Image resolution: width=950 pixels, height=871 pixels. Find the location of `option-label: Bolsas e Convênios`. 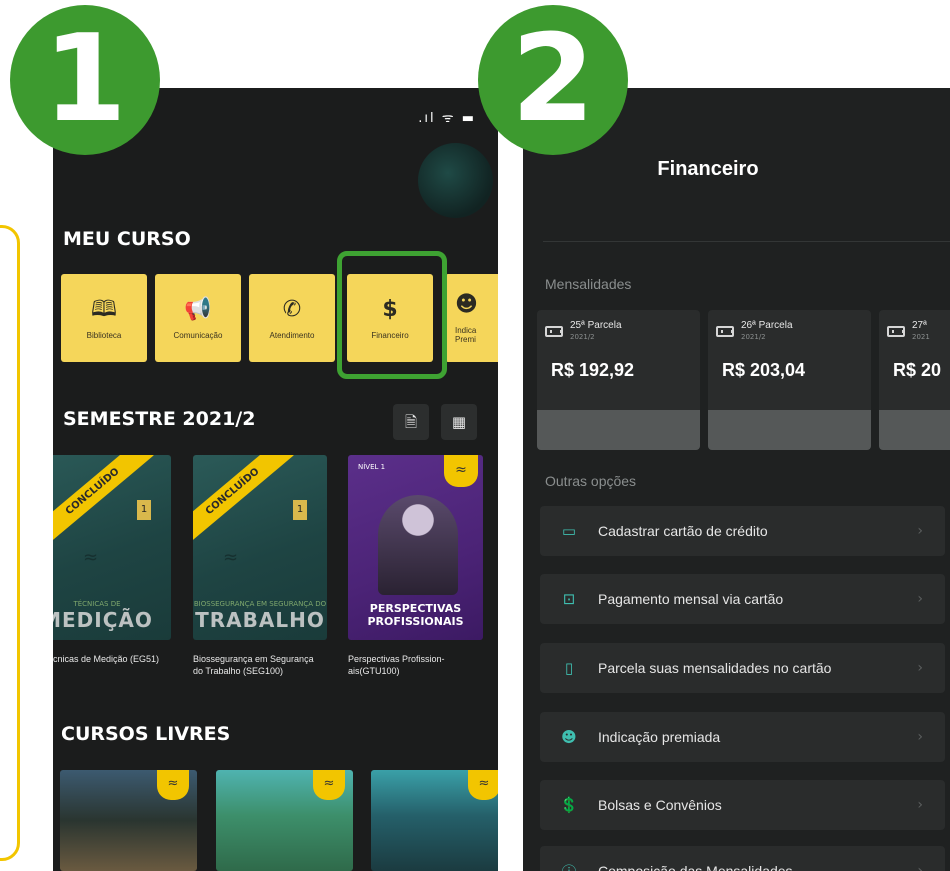

option-label: Bolsas e Convênios is located at coordinates (660, 805).